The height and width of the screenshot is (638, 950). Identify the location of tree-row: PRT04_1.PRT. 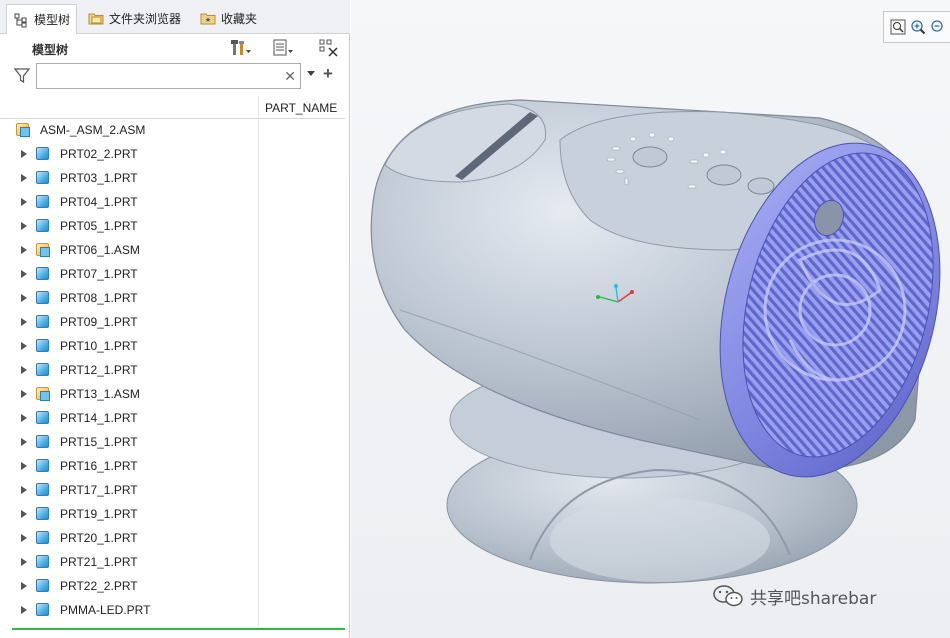
(129, 202).